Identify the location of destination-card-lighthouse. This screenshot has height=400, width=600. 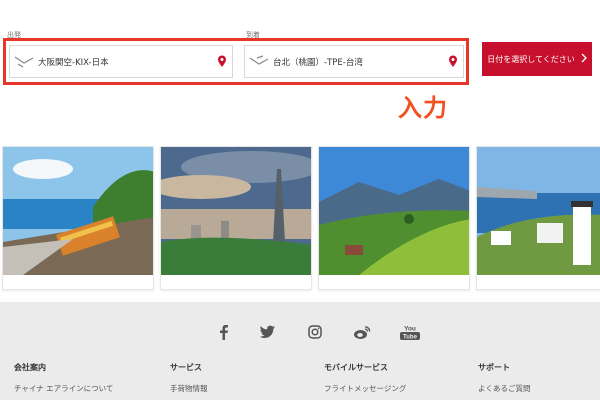
(538, 218).